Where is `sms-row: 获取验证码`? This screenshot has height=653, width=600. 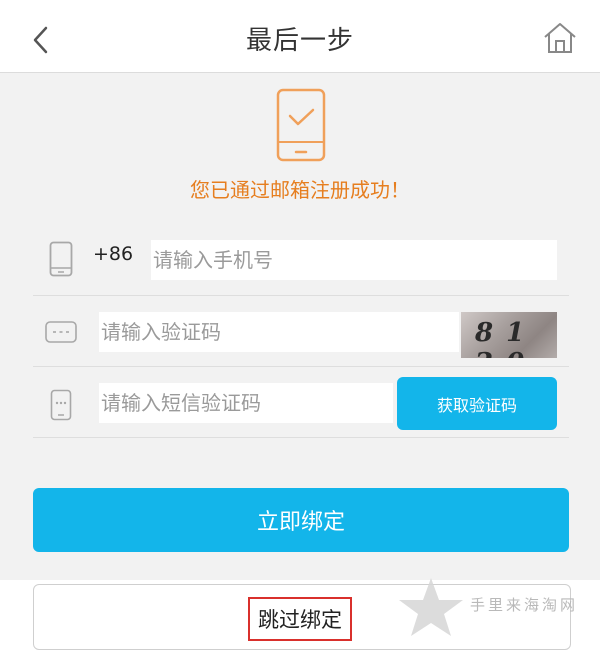 sms-row: 获取验证码 is located at coordinates (301, 402).